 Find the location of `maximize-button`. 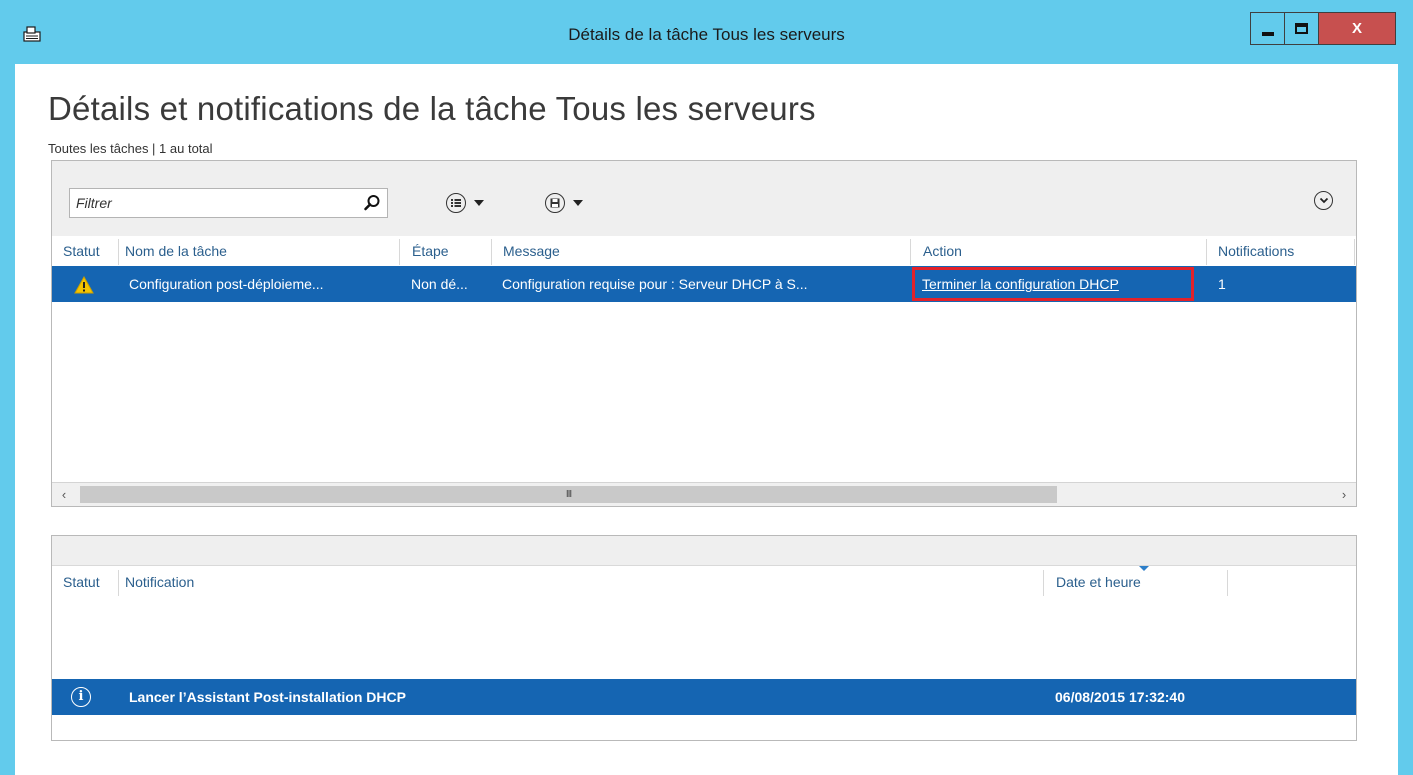

maximize-button is located at coordinates (1301, 28).